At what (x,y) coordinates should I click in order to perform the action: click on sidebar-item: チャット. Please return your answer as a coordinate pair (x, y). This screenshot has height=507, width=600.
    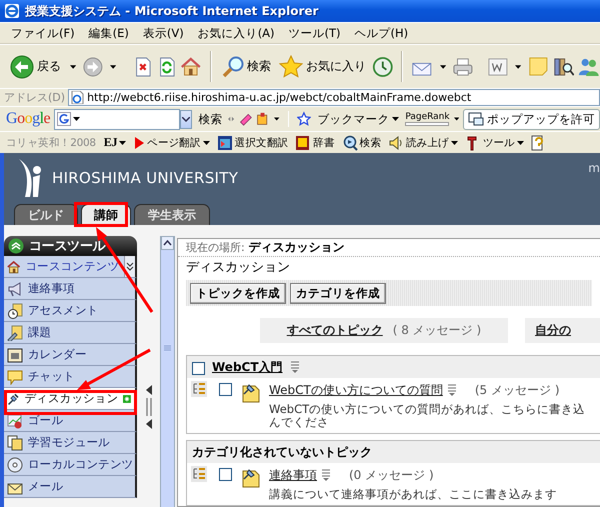
    Looking at the image, I should click on (70, 377).